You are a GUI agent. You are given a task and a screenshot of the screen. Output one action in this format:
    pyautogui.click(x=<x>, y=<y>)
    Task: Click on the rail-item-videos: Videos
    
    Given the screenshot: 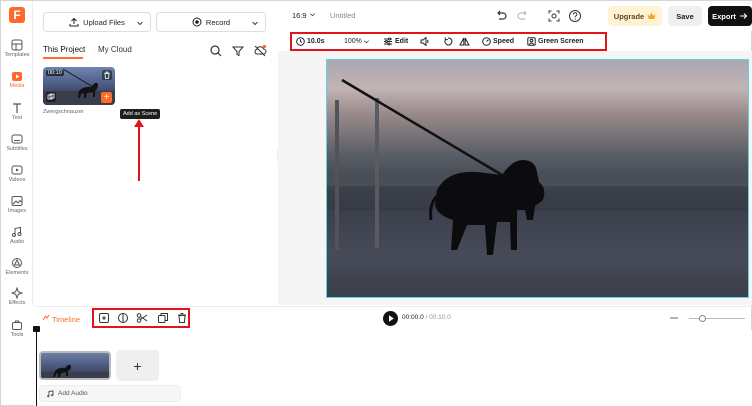 What is the action you would take?
    pyautogui.click(x=17, y=179)
    